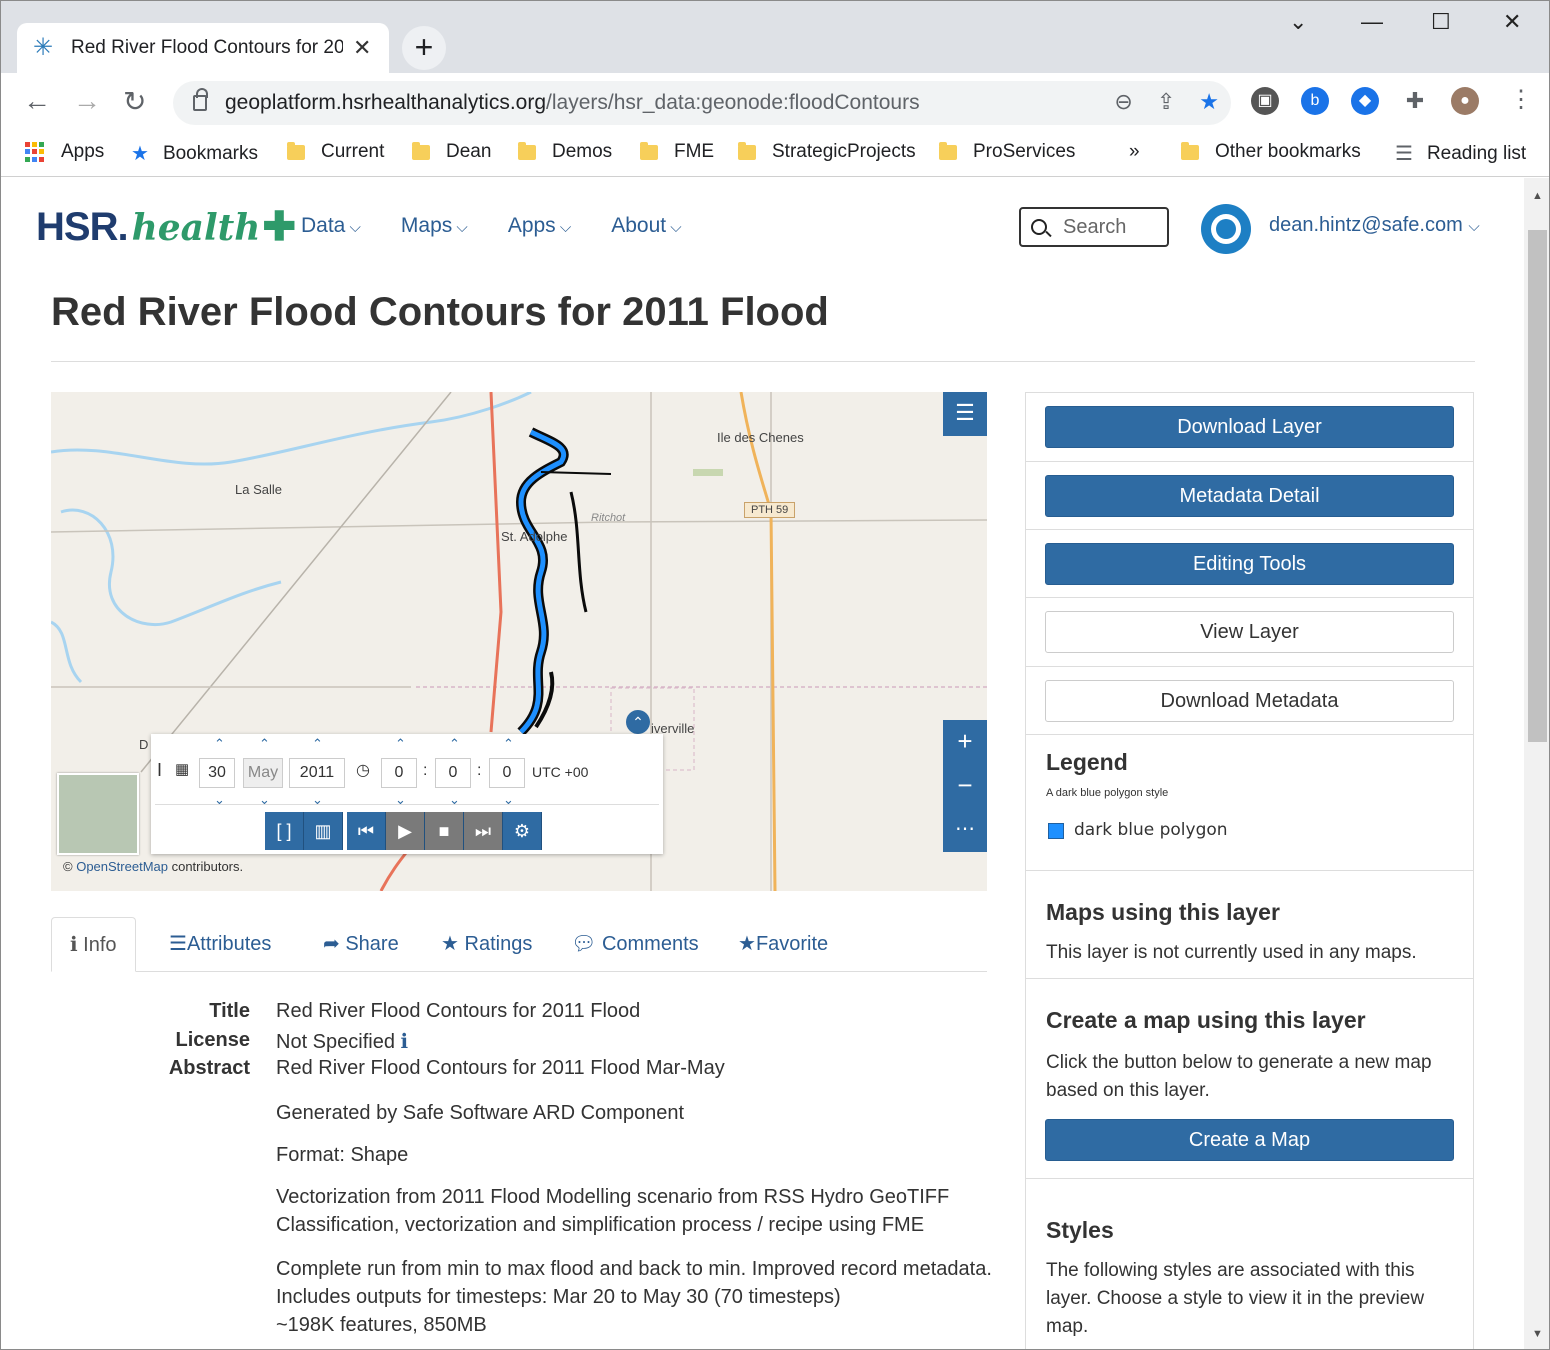 The image size is (1550, 1350). Describe the element at coordinates (1521, 99) in the screenshot. I see `menu-dots-icon: ⋮` at that location.